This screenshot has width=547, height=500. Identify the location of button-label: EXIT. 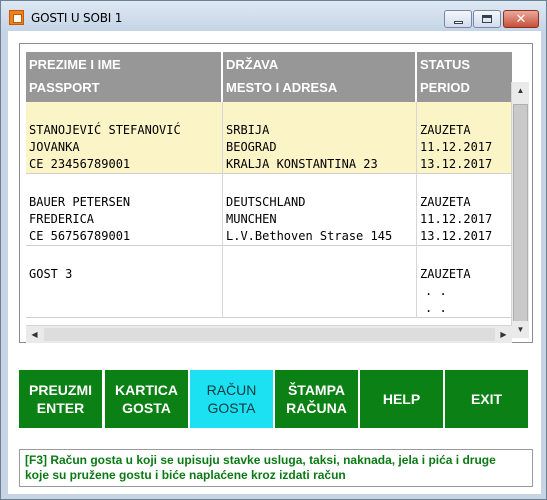
(486, 399).